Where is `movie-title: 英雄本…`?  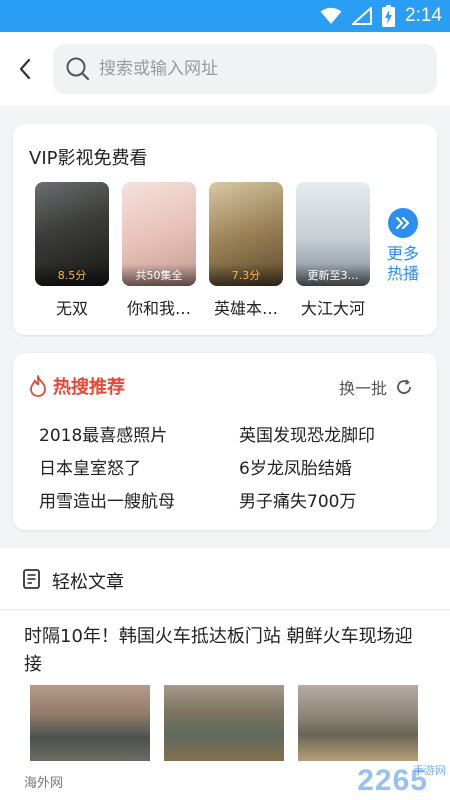 movie-title: 英雄本… is located at coordinates (245, 308).